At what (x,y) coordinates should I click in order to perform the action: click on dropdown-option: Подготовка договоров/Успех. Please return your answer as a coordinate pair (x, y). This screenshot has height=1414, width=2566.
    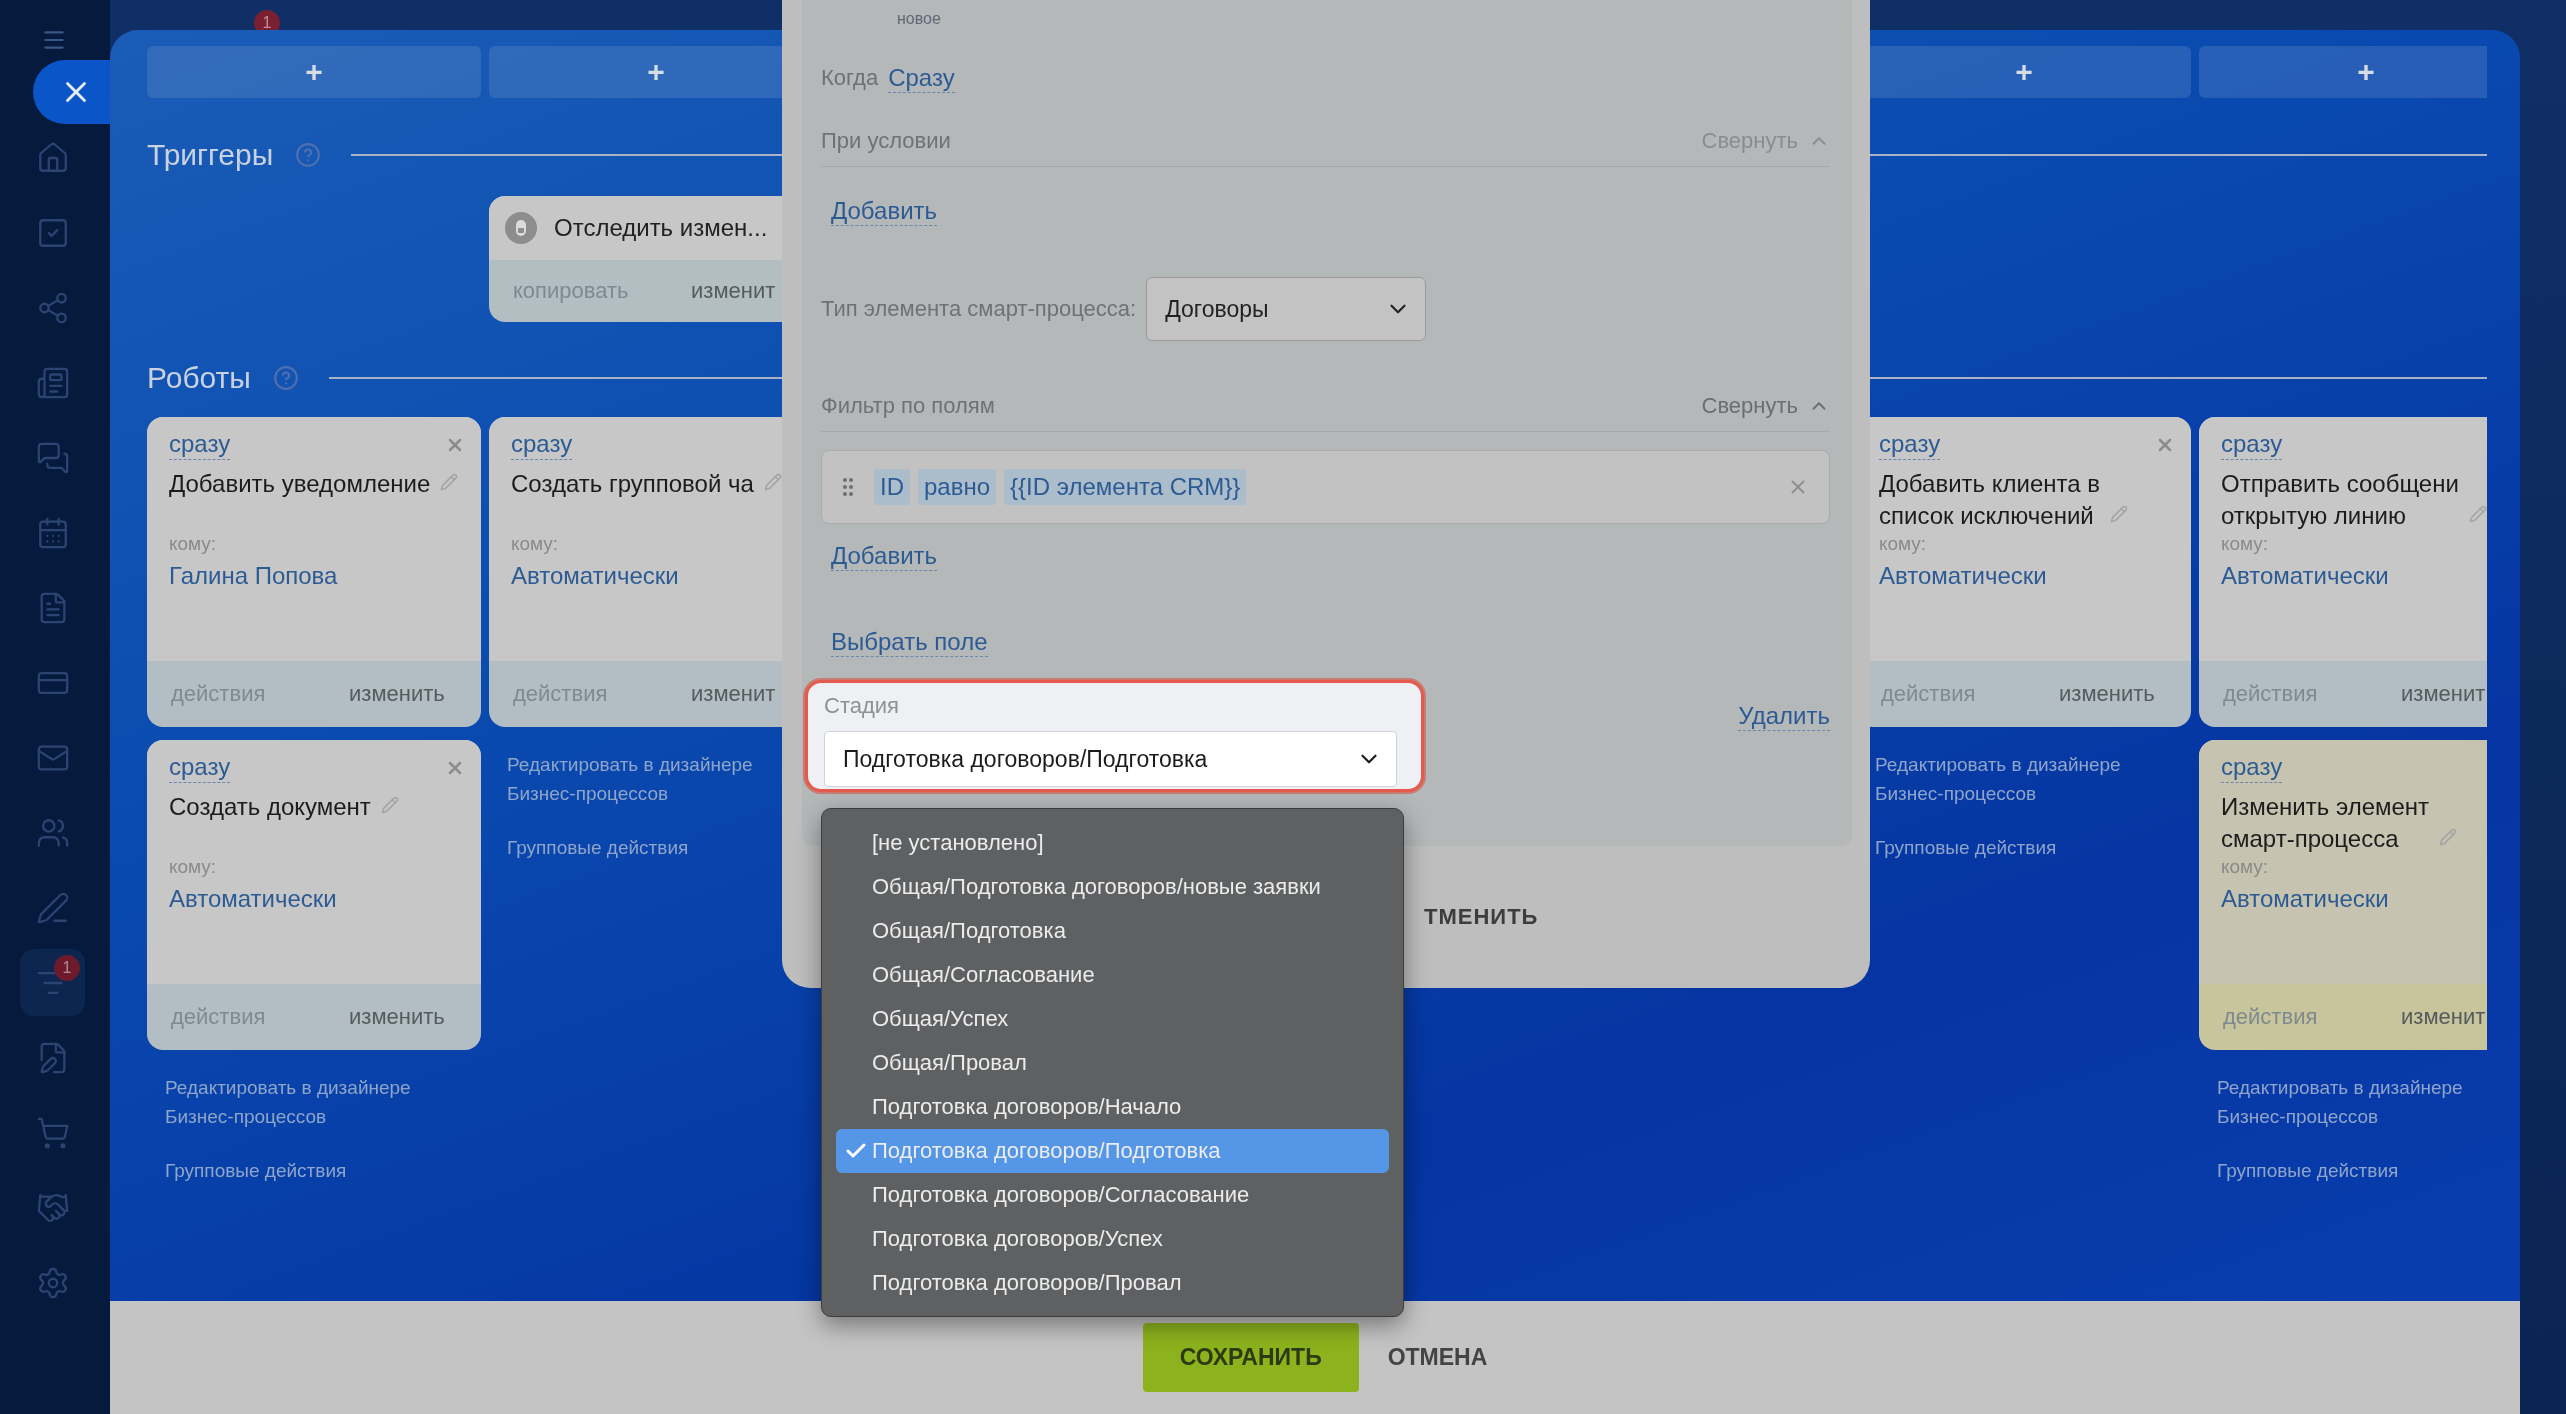
    Looking at the image, I should click on (1112, 1239).